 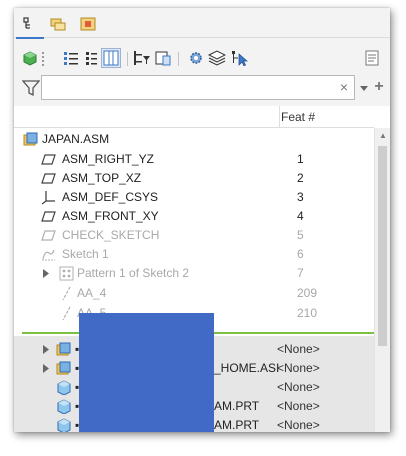 What do you see at coordinates (111, 235) in the screenshot?
I see `tree-row-label: CHECK_SKETCH` at bounding box center [111, 235].